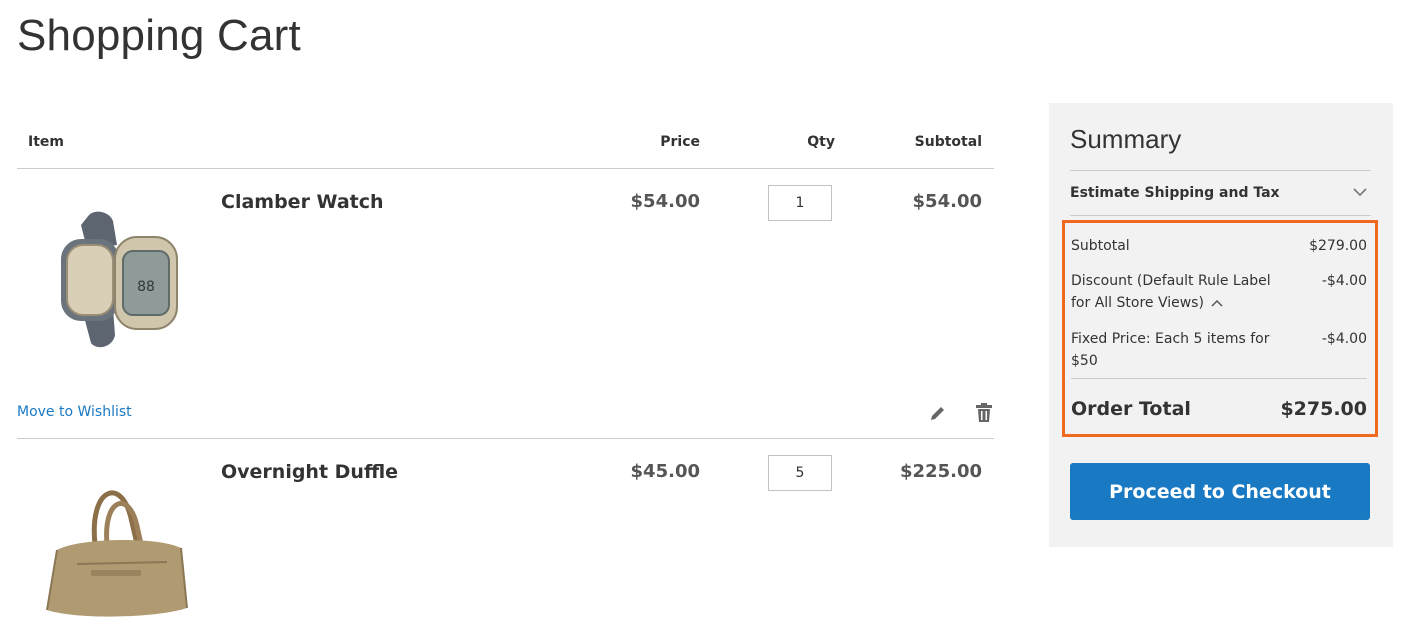 Image resolution: width=1402 pixels, height=636 pixels. I want to click on column-header-qty: Qty, so click(821, 142).